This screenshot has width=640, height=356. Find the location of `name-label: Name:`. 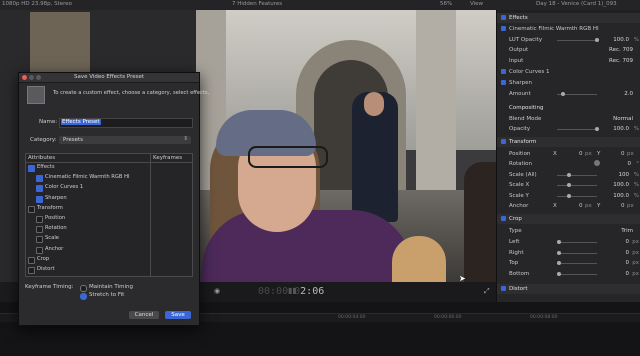

name-label: Name: is located at coordinates (48, 122).